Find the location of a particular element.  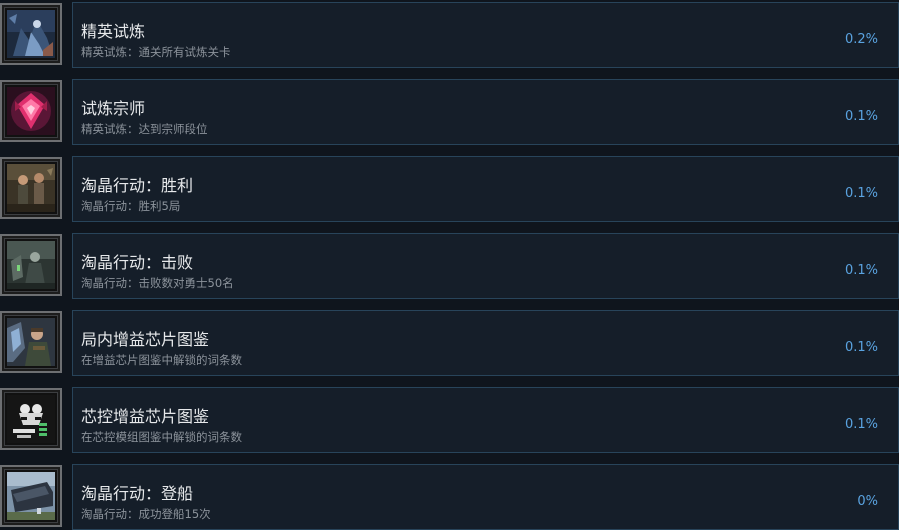

achievement-title: 精英试炼 is located at coordinates (113, 31).